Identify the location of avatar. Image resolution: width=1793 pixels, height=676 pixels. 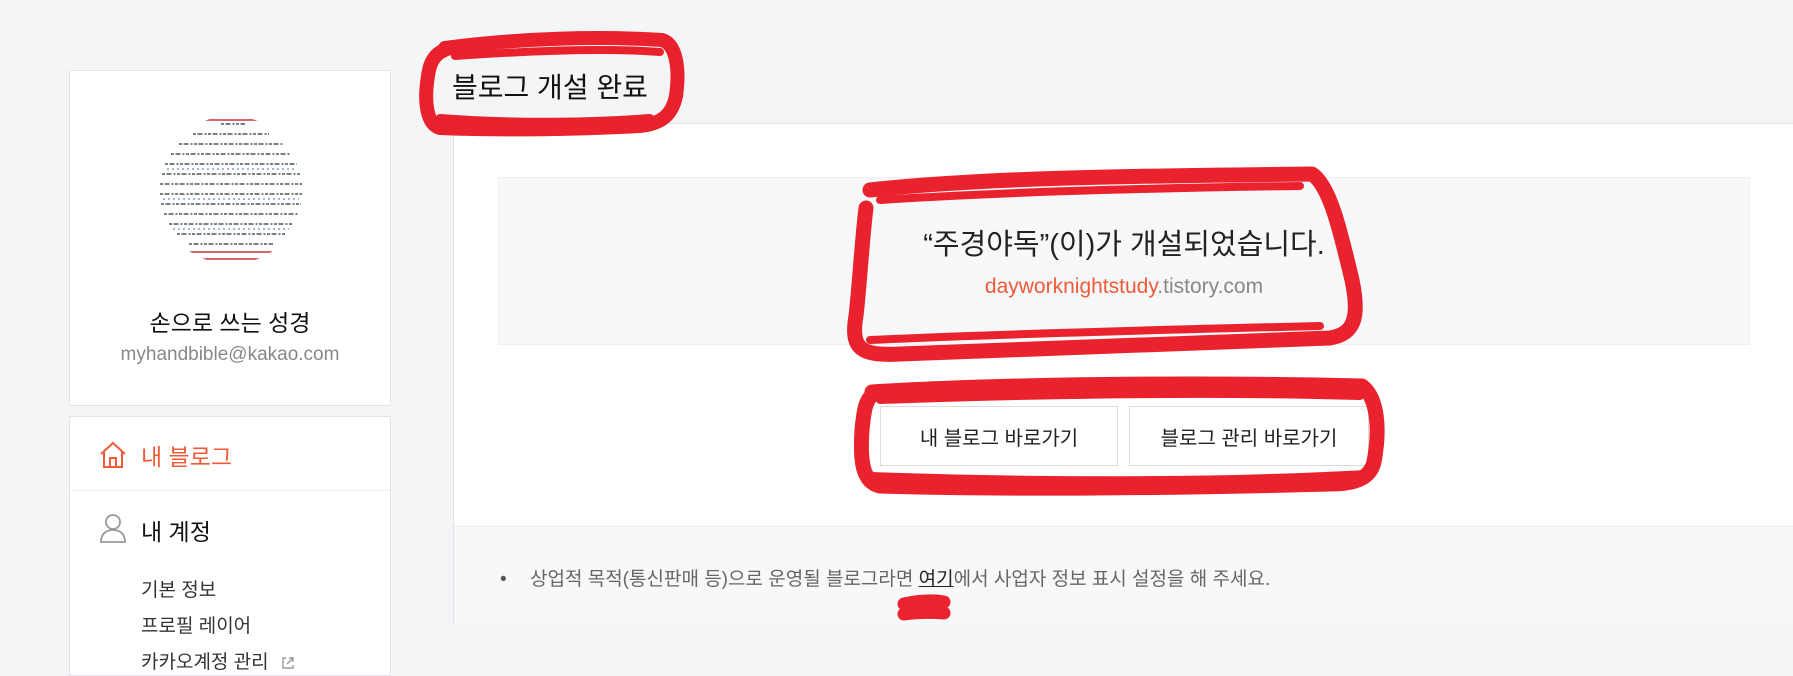
(231, 190).